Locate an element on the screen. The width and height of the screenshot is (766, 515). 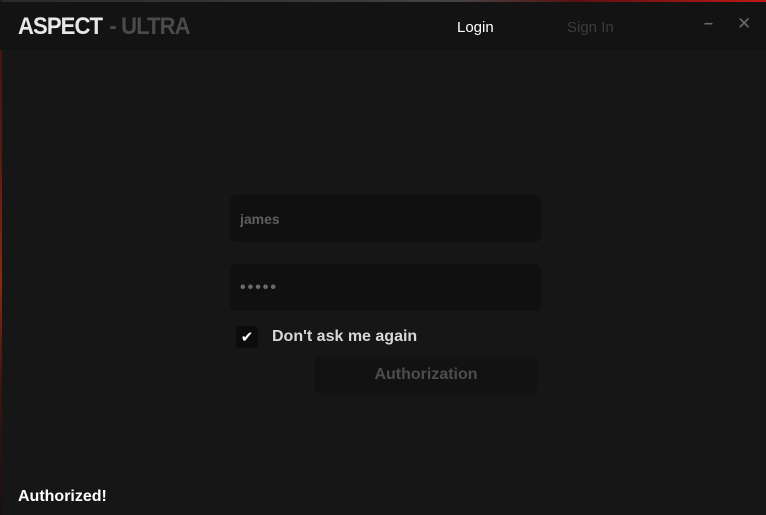
remember-checkbox: ✔ is located at coordinates (247, 337).